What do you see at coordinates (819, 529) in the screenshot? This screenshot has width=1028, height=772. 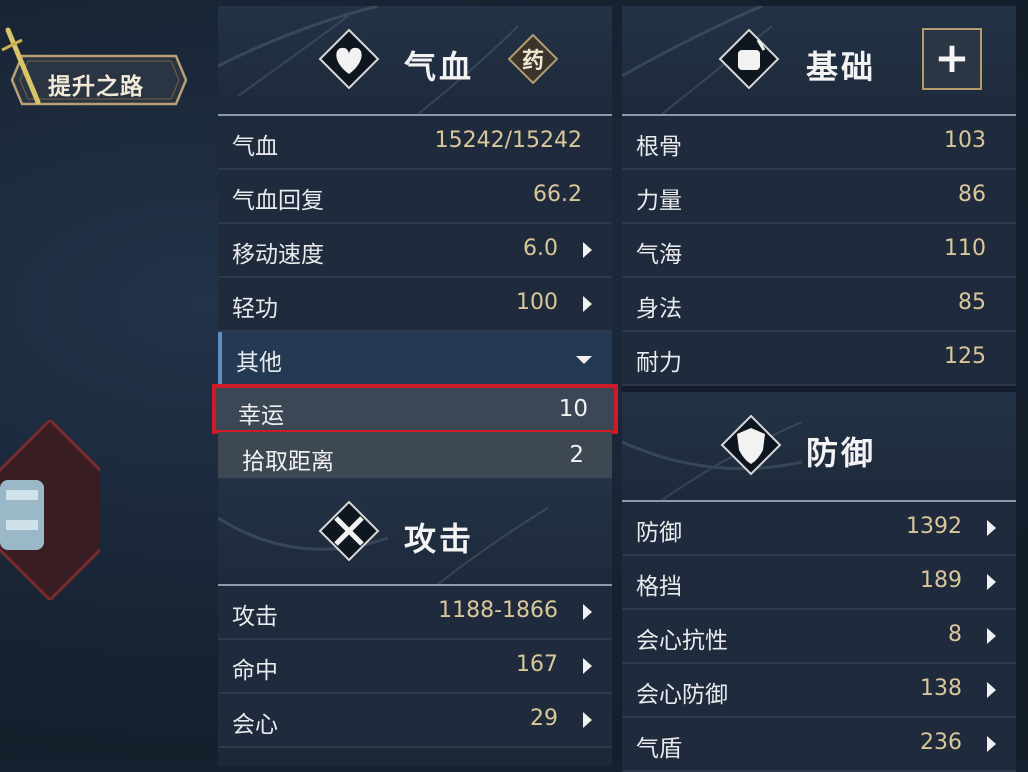 I see `stat-row-defense: 防御 1392` at bounding box center [819, 529].